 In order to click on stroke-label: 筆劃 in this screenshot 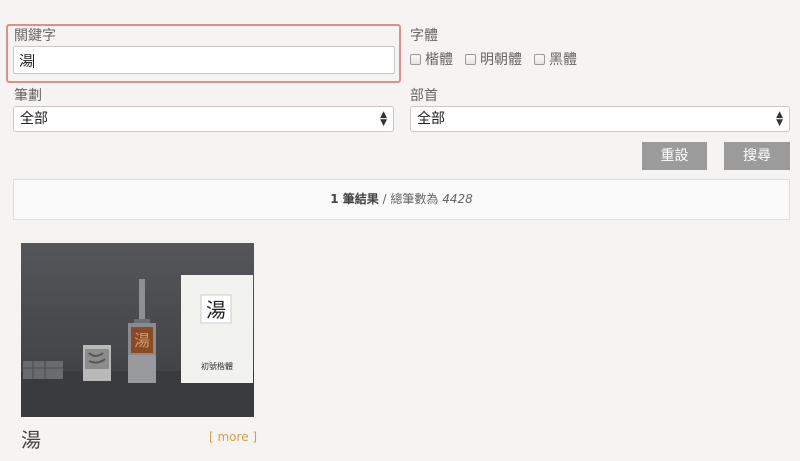, I will do `click(28, 96)`.